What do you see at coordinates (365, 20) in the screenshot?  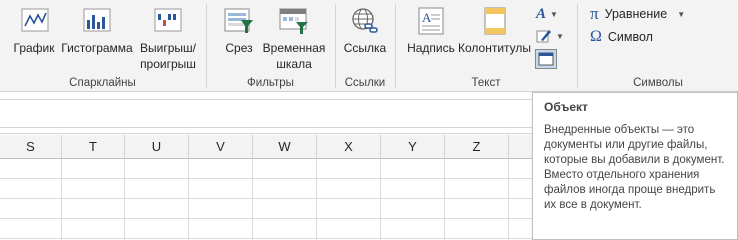 I see `hyperlink-globe-icon` at bounding box center [365, 20].